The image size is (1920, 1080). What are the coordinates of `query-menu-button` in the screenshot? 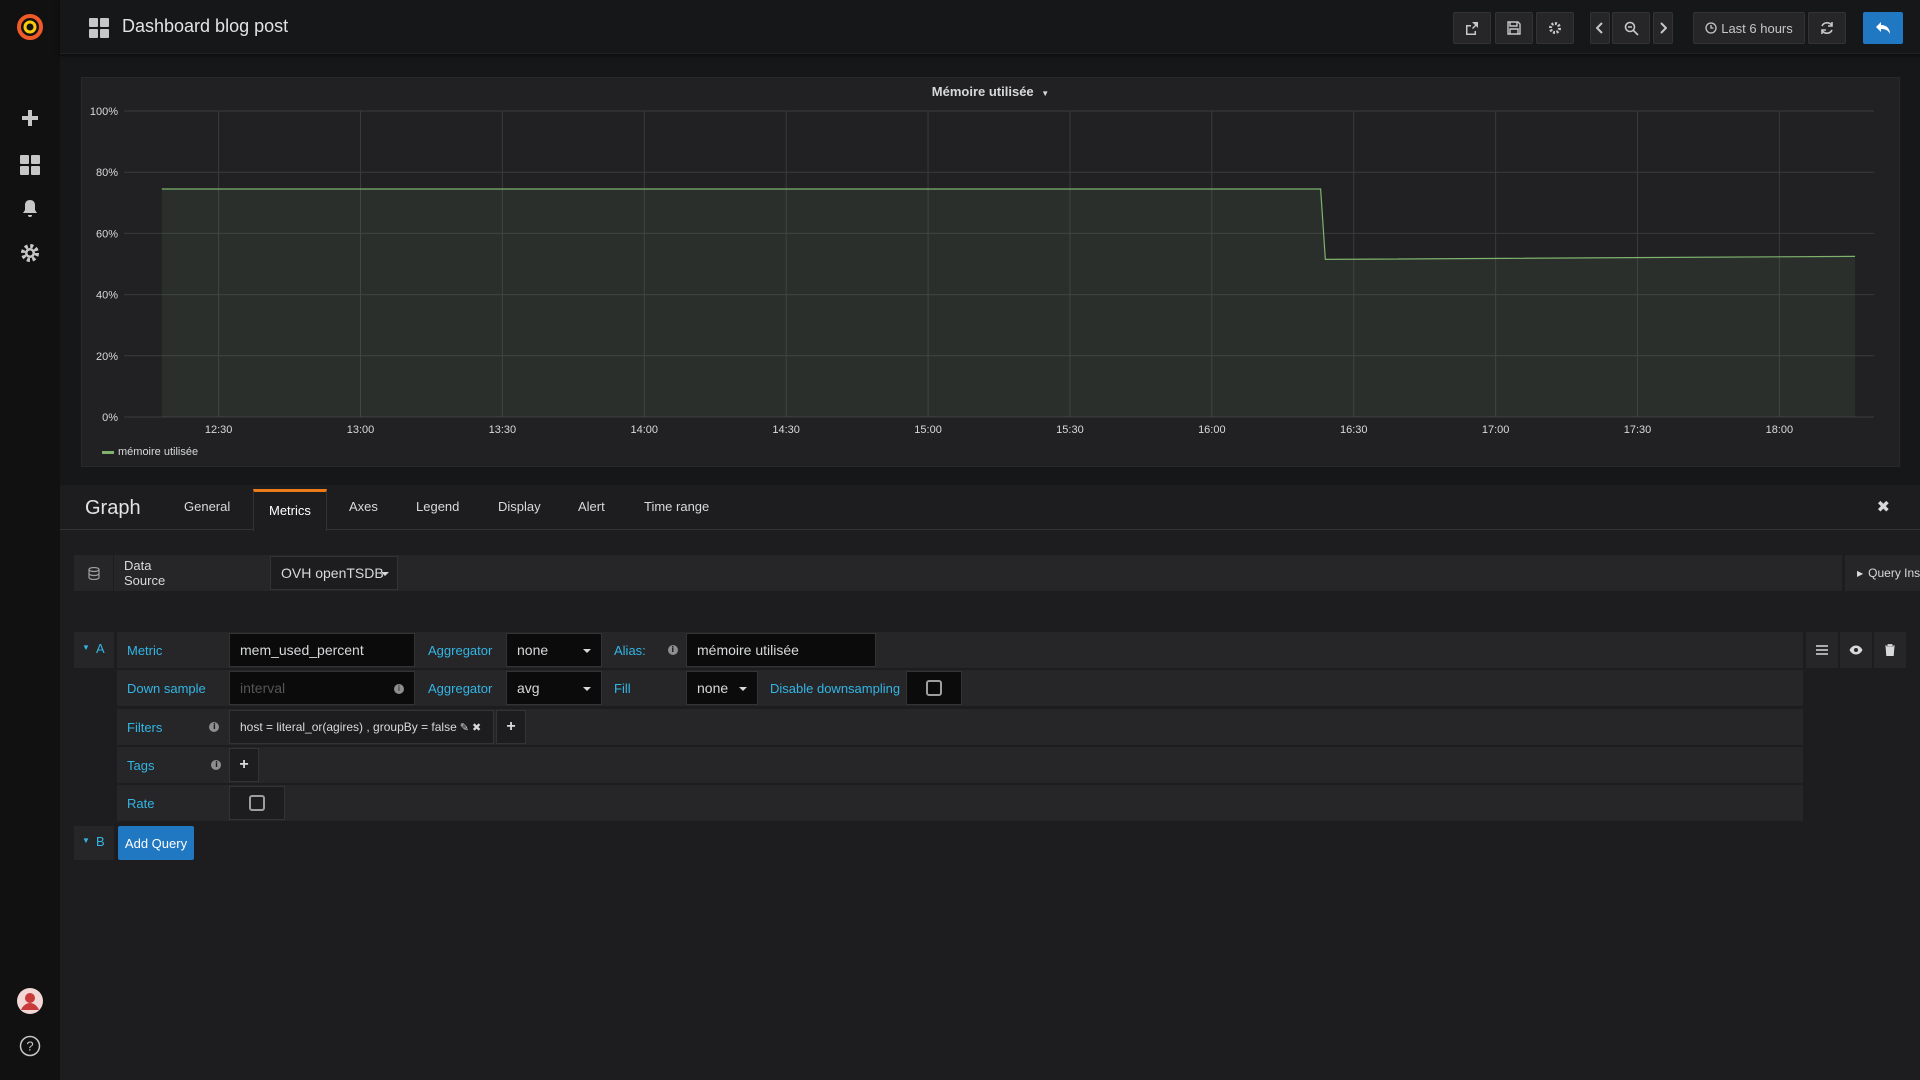 It's located at (1822, 650).